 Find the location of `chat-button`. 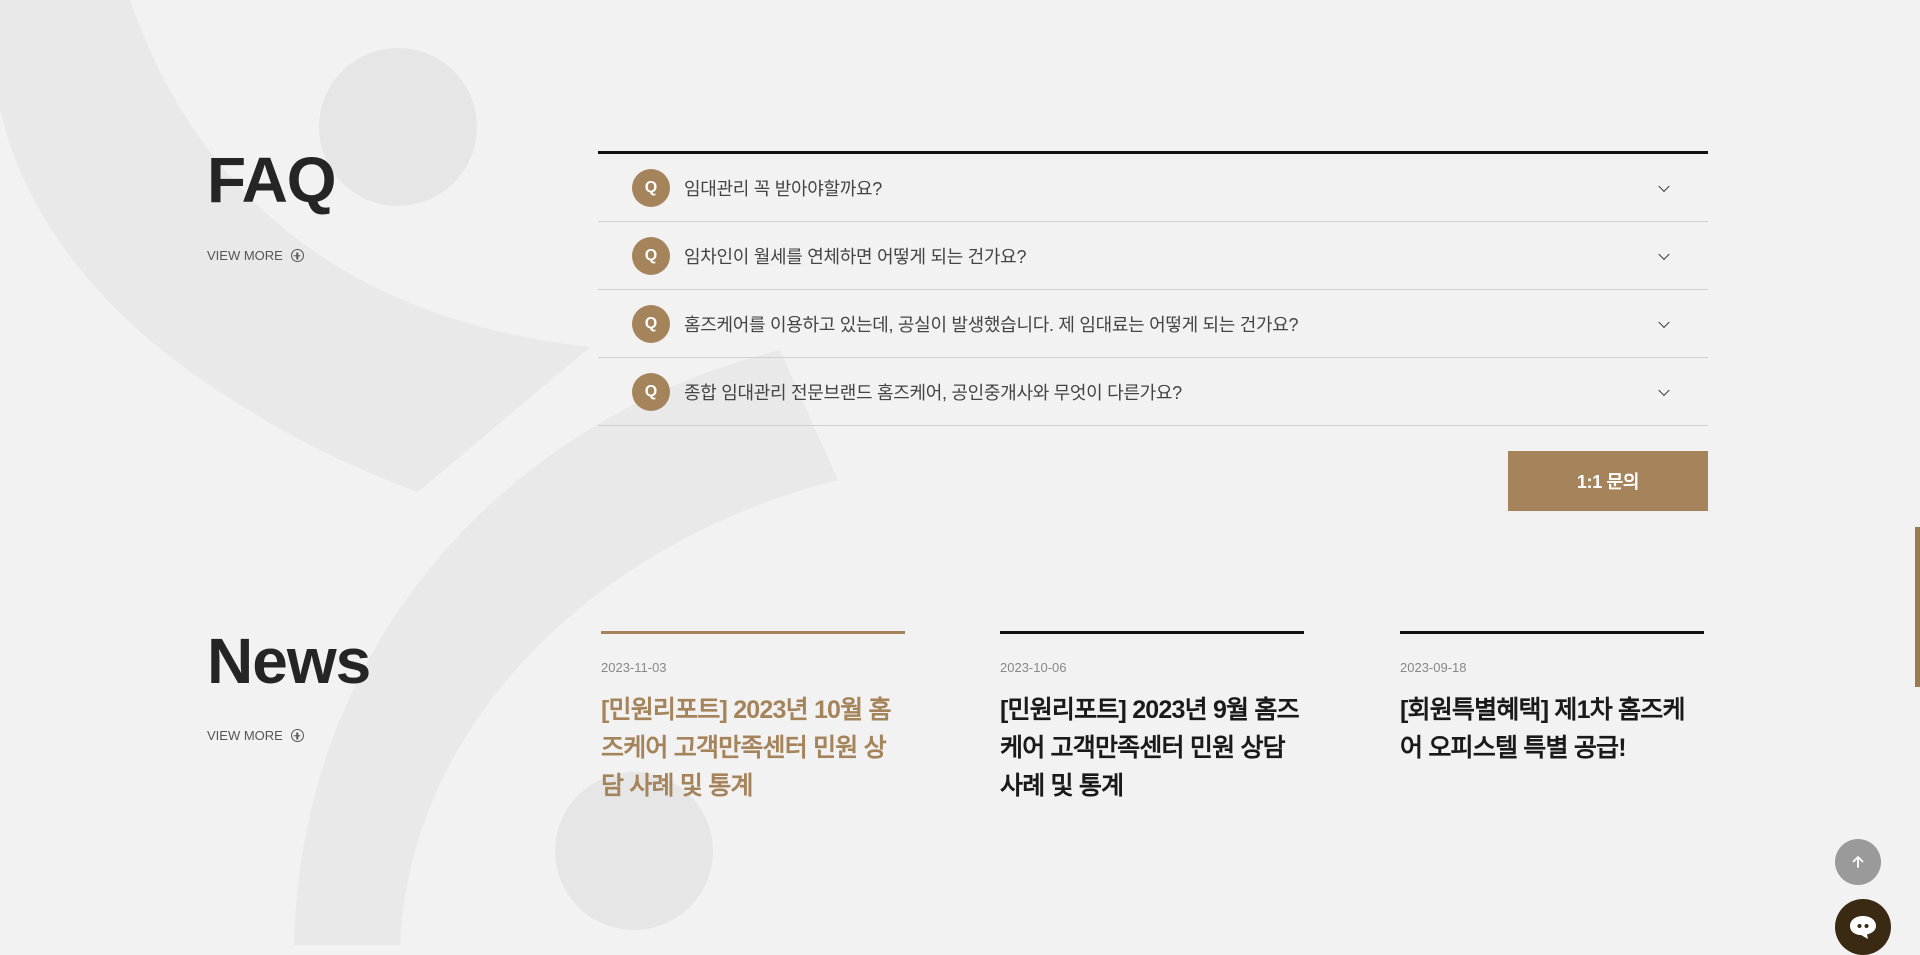

chat-button is located at coordinates (1863, 927).